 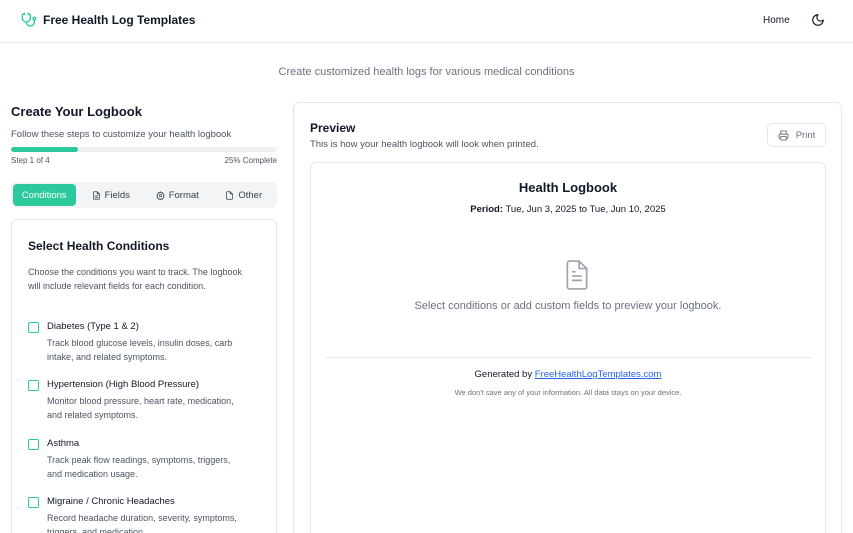 What do you see at coordinates (144, 149) in the screenshot?
I see `progress-bar` at bounding box center [144, 149].